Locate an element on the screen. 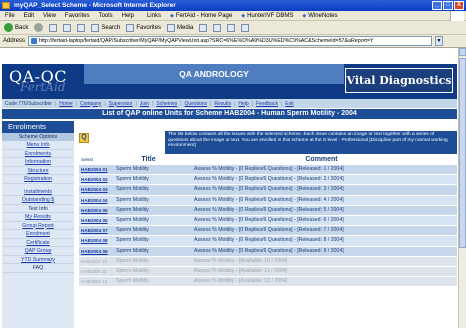 Image resolution: width=466 pixels, height=328 pixels. maximize-button: □ is located at coordinates (448, 5).